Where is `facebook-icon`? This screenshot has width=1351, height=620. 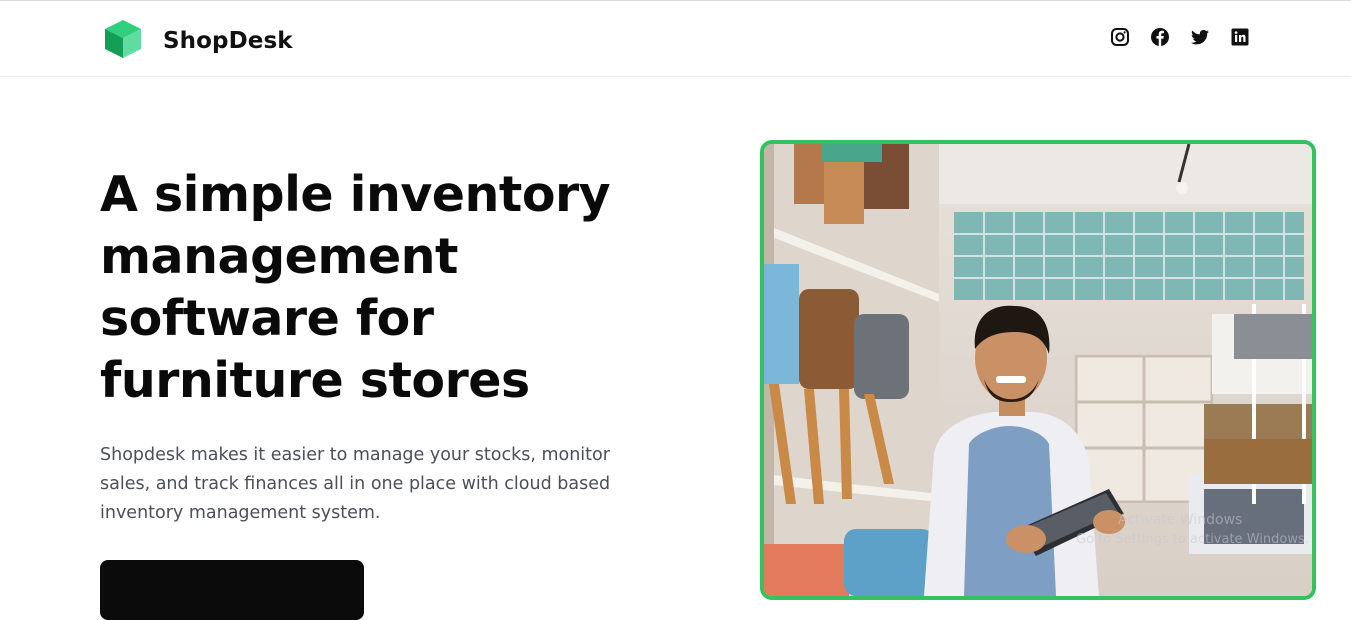
facebook-icon is located at coordinates (1160, 37).